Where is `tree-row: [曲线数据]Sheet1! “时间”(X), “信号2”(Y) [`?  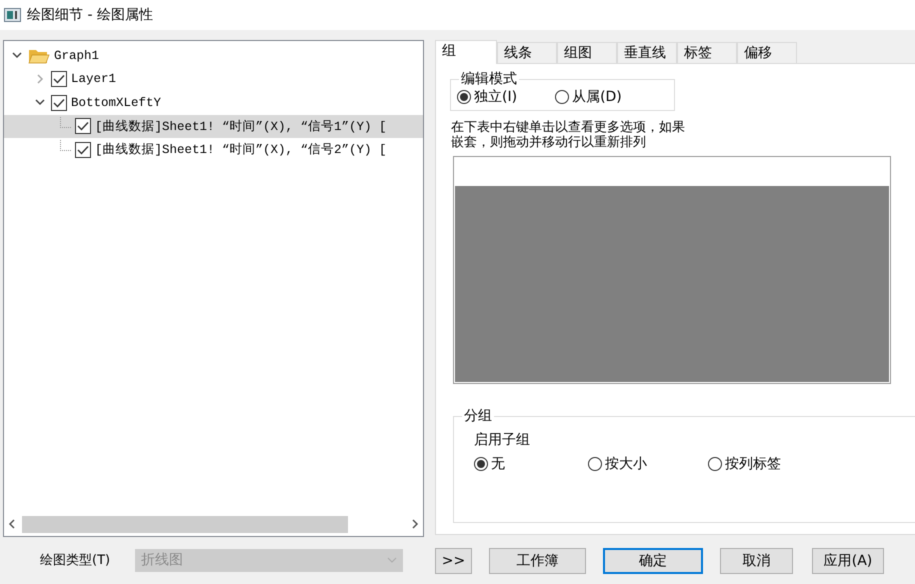
tree-row: [曲线数据]Sheet1! “时间”(X), “信号2”(Y) [ is located at coordinates (213, 150).